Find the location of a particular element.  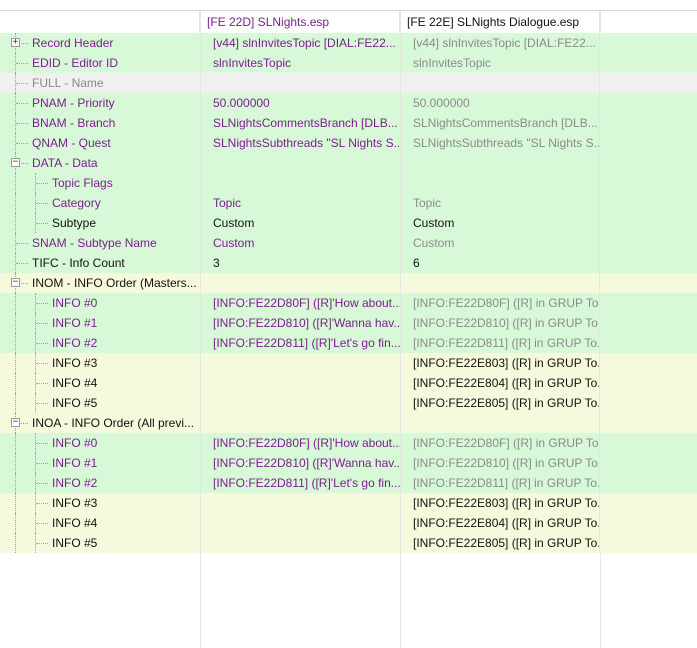

row-label-cell: Category is located at coordinates (100, 203).